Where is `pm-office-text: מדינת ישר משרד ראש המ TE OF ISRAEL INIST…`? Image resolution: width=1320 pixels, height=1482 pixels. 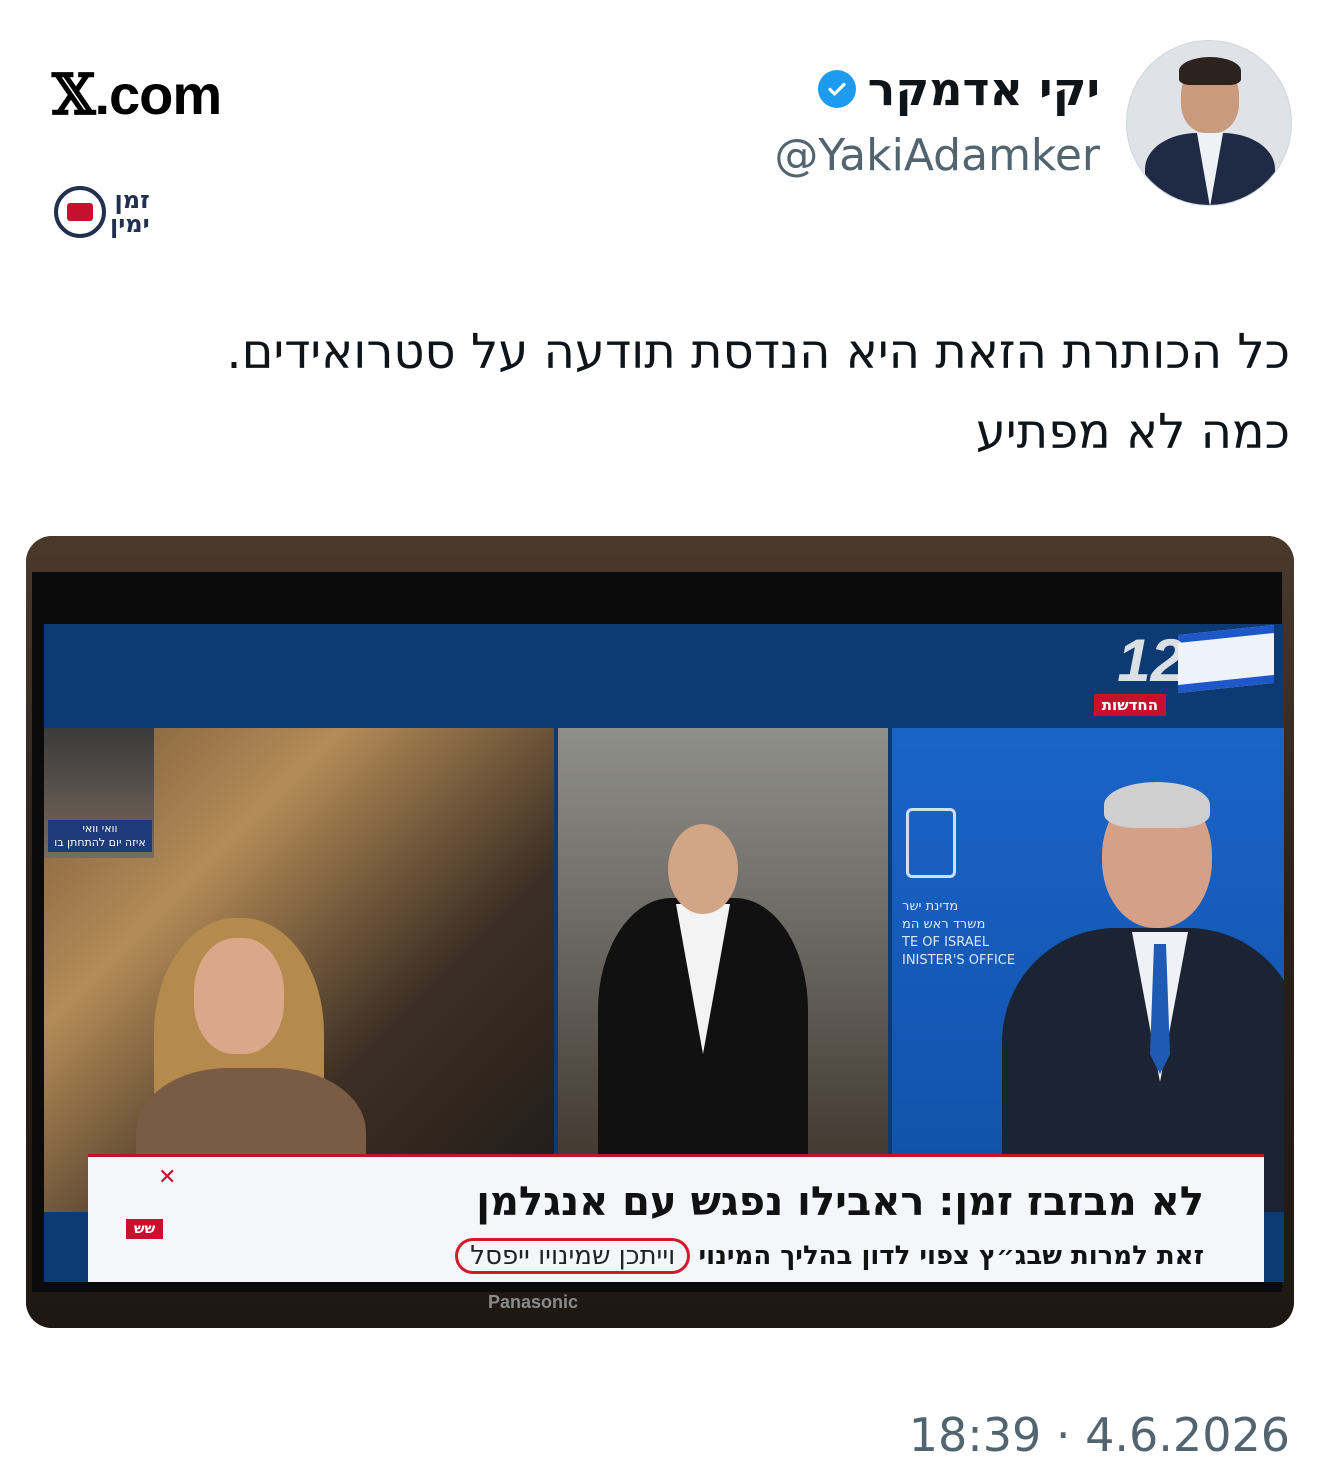 pm-office-text: מדינת ישר משרד ראש המ TE OF ISRAEL INIST… is located at coordinates (959, 933).